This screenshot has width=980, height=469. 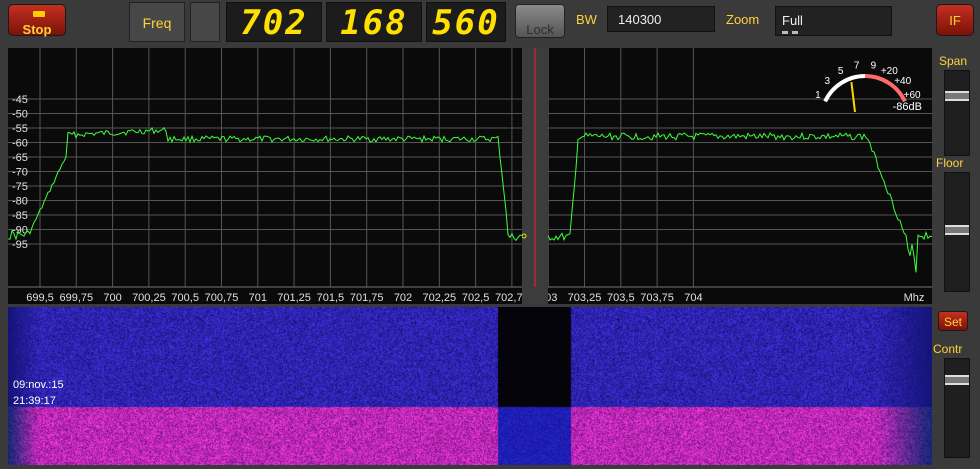 What do you see at coordinates (912, 95) in the screenshot?
I see `smeter-scale-label: +60` at bounding box center [912, 95].